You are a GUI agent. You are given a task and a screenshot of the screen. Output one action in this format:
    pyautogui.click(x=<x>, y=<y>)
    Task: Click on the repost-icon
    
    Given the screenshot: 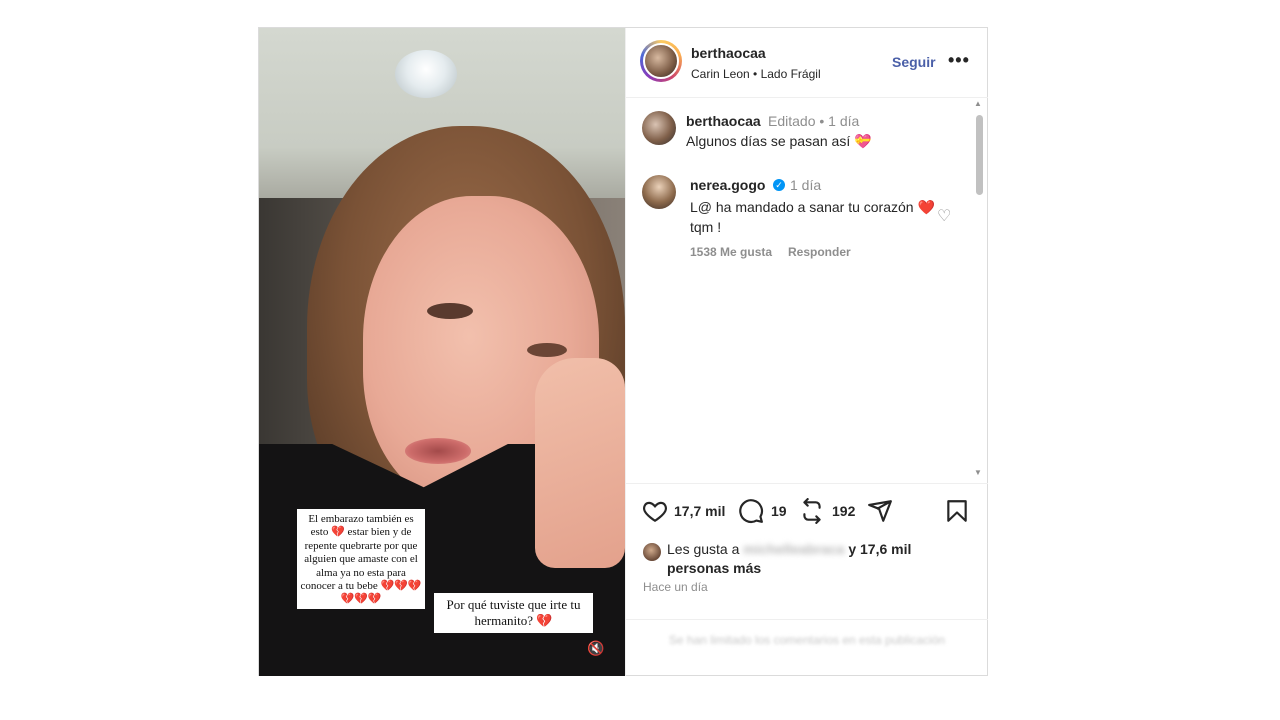 What is the action you would take?
    pyautogui.click(x=812, y=511)
    